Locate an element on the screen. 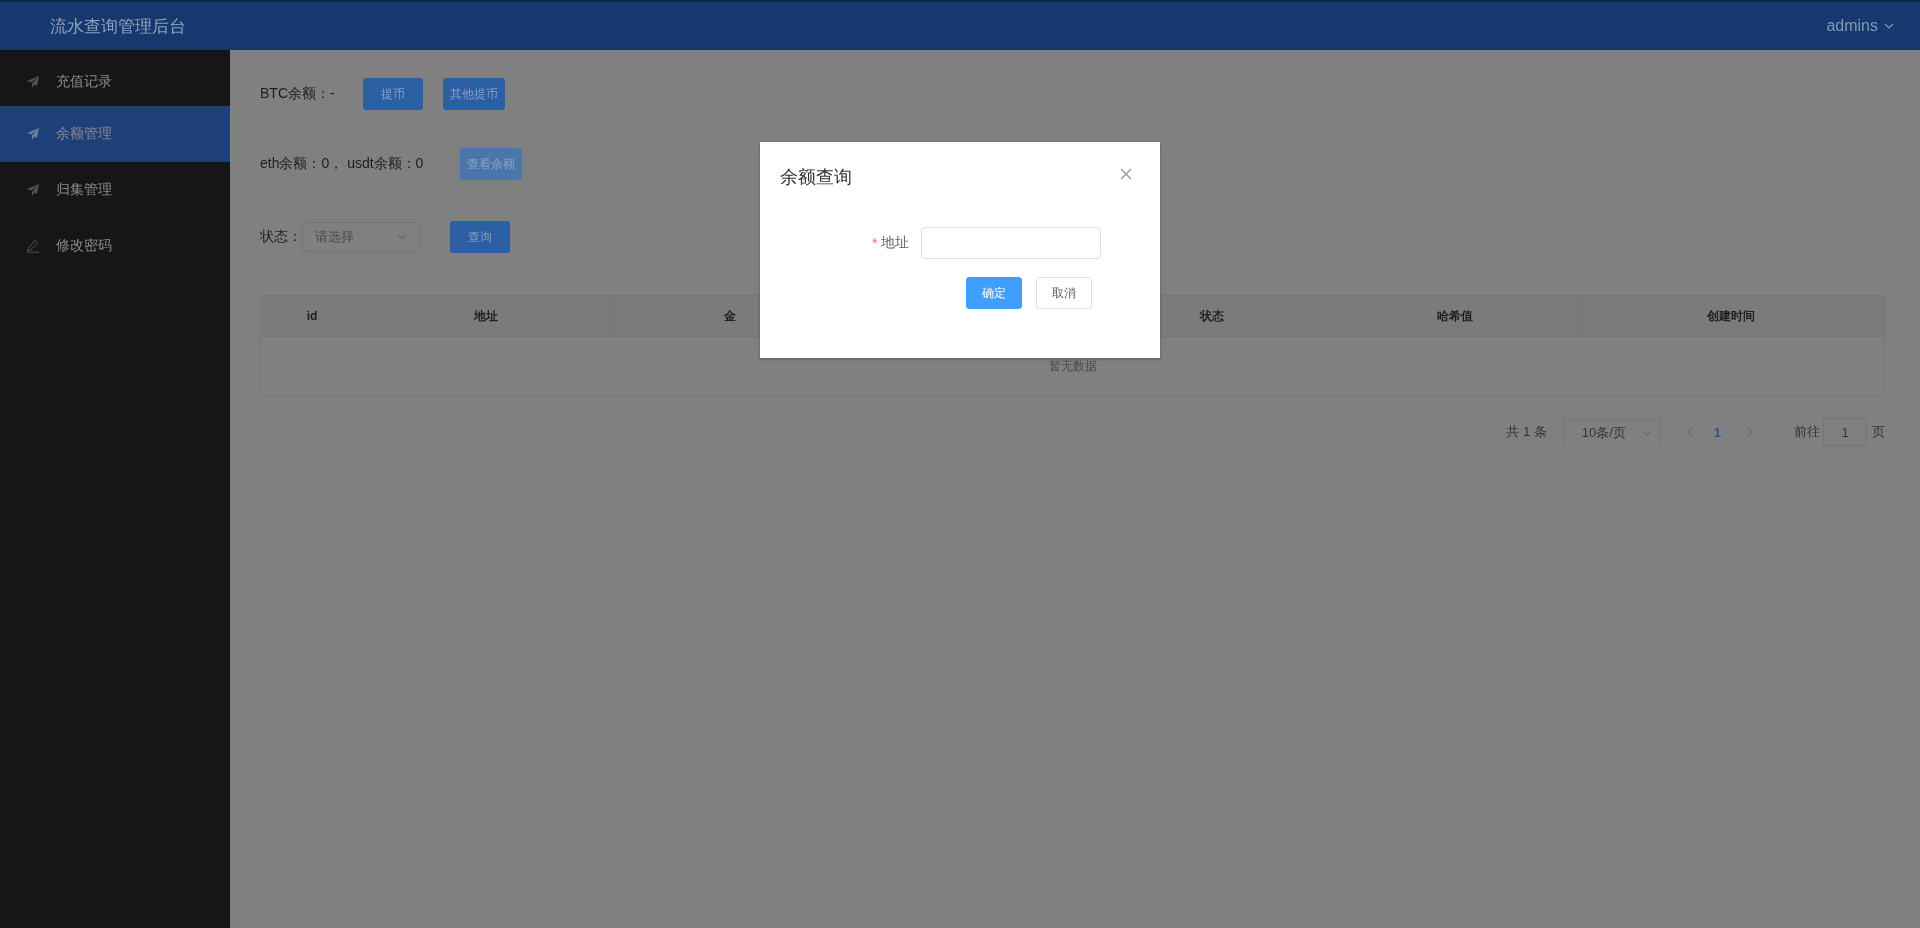 This screenshot has width=1920, height=928. page-number: 1 is located at coordinates (1717, 432).